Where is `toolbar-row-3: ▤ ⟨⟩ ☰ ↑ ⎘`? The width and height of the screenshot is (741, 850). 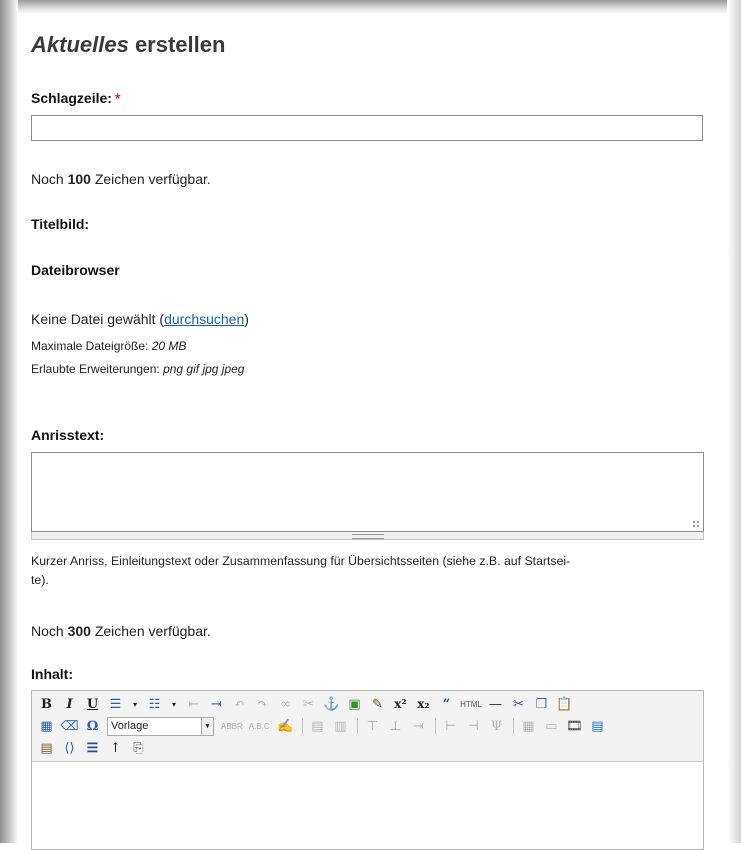 toolbar-row-3: ▤ ⟨⟩ ☰ ↑ ⎘ is located at coordinates (93, 748).